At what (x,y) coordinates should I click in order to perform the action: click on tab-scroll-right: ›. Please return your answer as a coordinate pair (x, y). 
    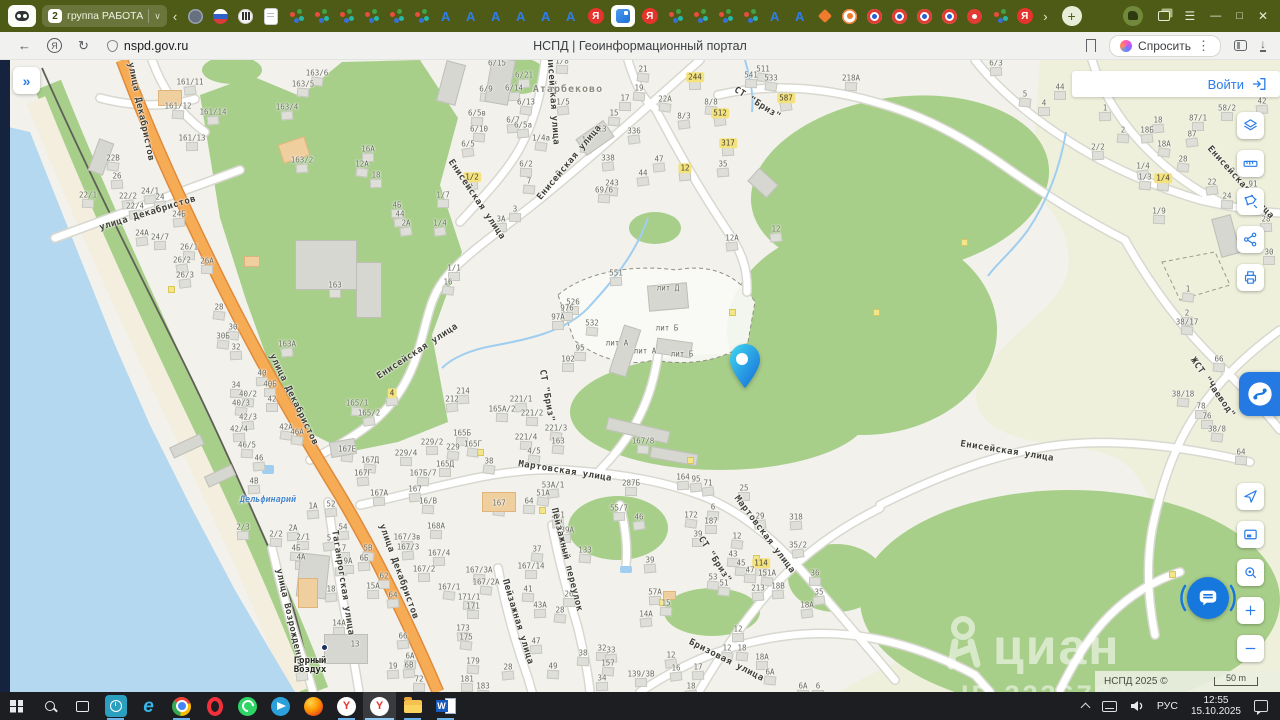
    Looking at the image, I should click on (1045, 16).